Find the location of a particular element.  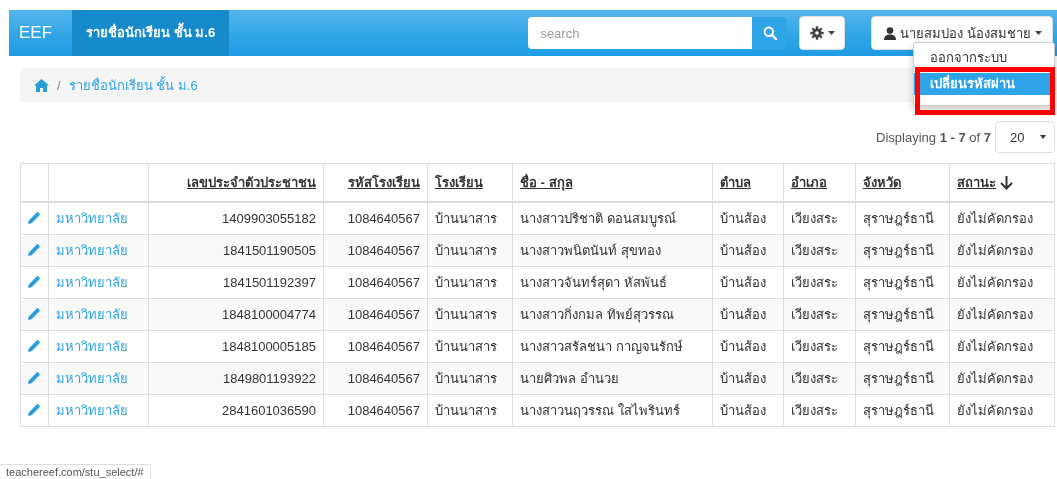

menu-item: ออกจากระบบ is located at coordinates (984, 58).